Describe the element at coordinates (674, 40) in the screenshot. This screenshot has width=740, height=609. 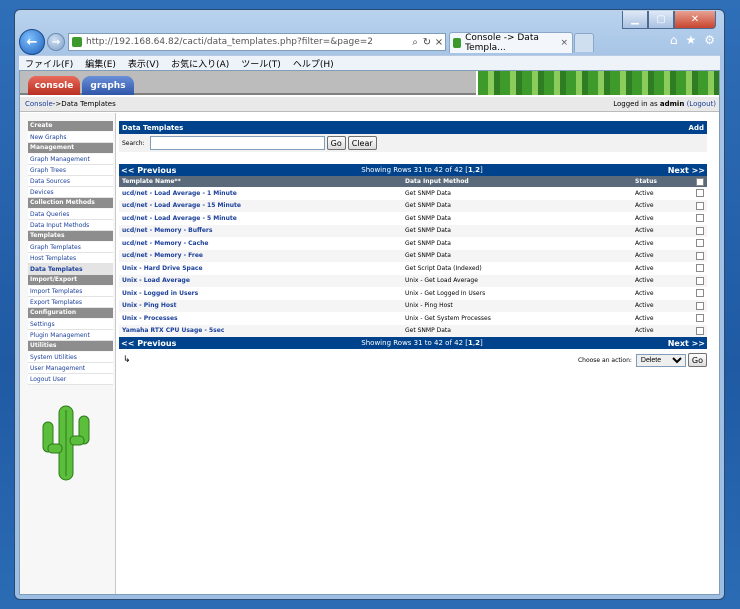
I see `home-icon: ⌂` at that location.